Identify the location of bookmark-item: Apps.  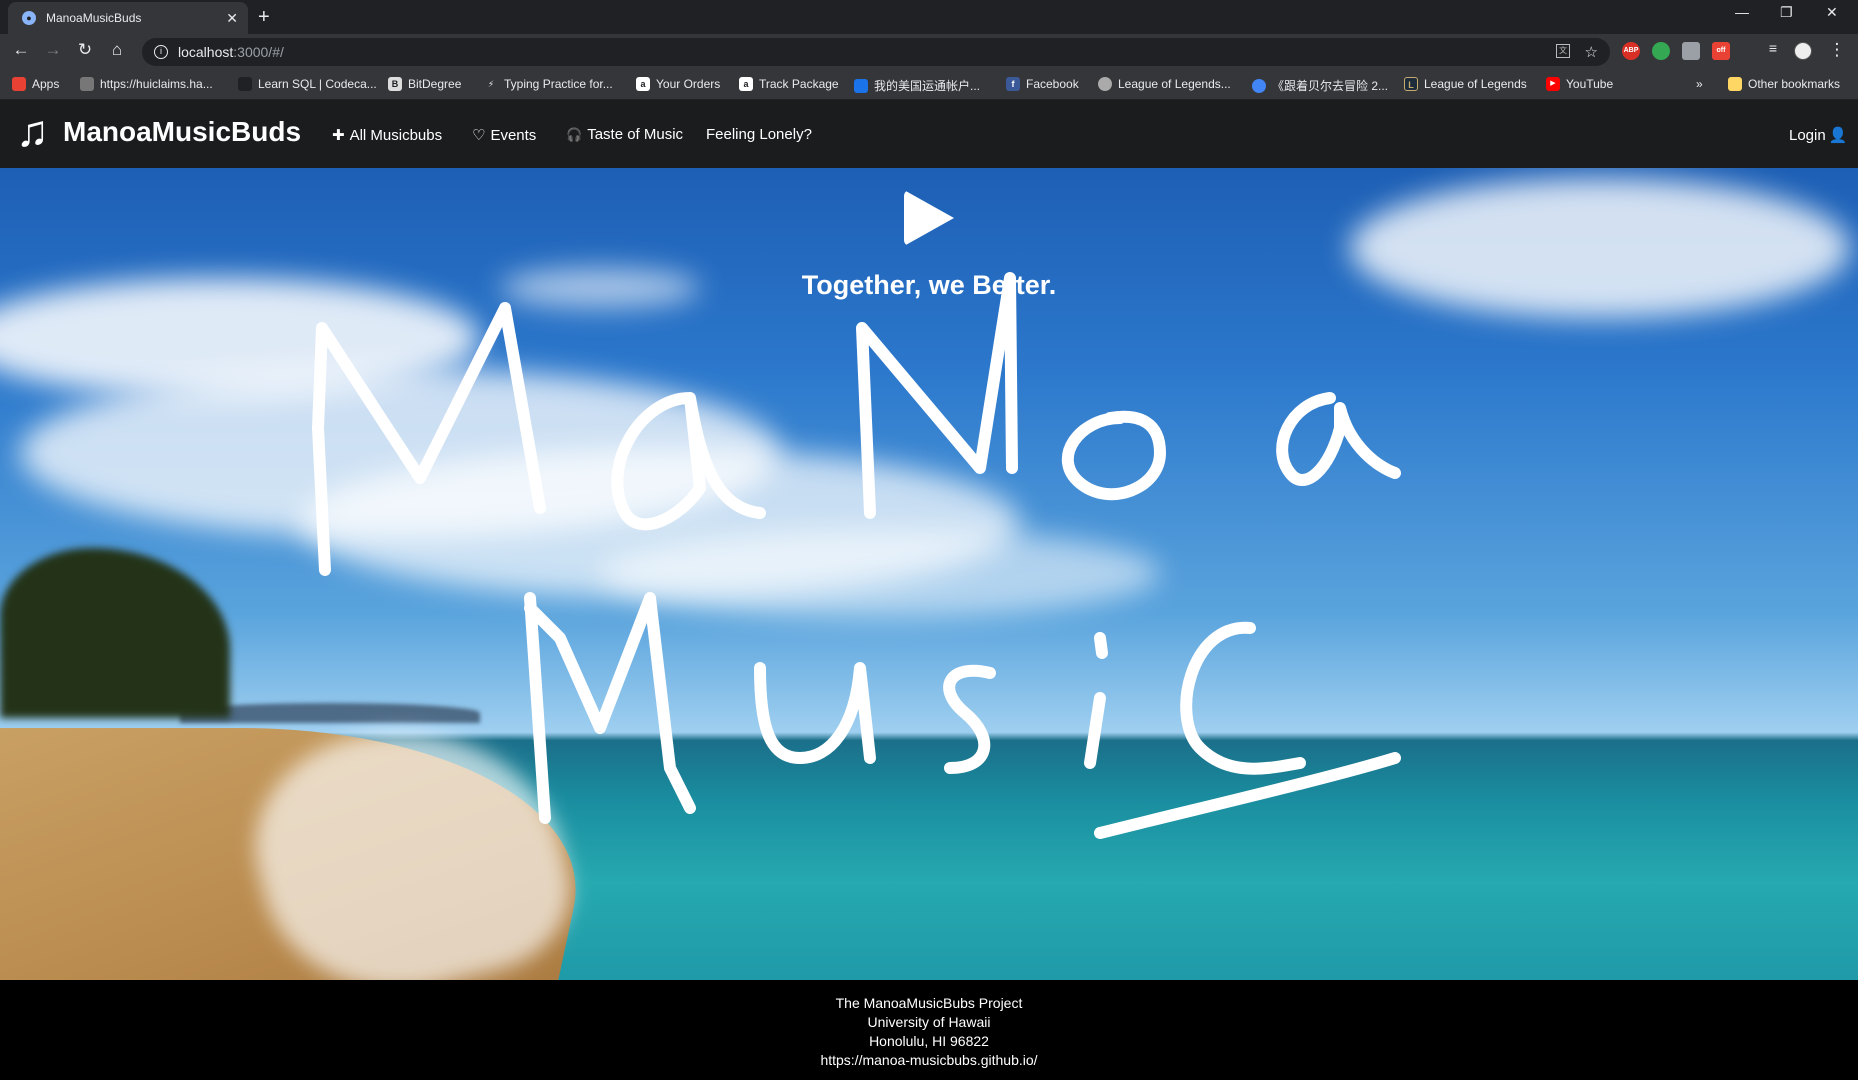
(35, 84).